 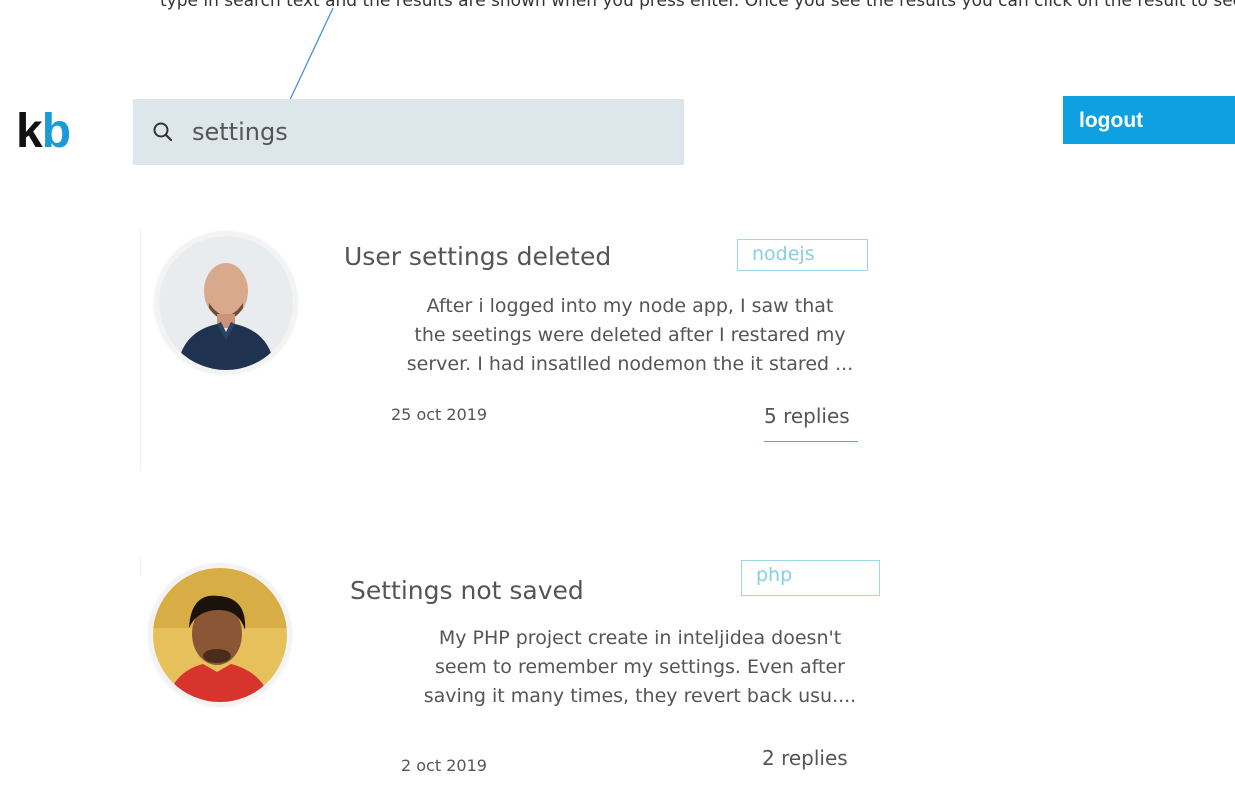 What do you see at coordinates (444, 765) in the screenshot?
I see `post-date: 2 oct 2019` at bounding box center [444, 765].